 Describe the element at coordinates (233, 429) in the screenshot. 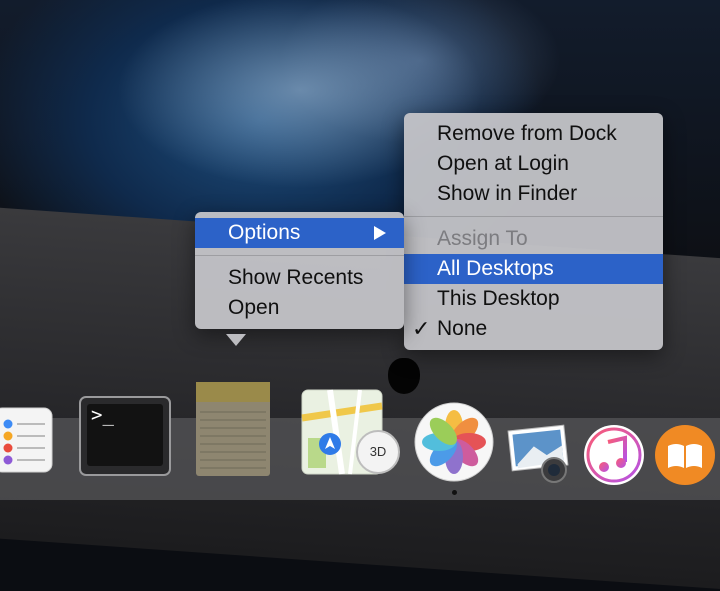

I see `notes-icon` at that location.